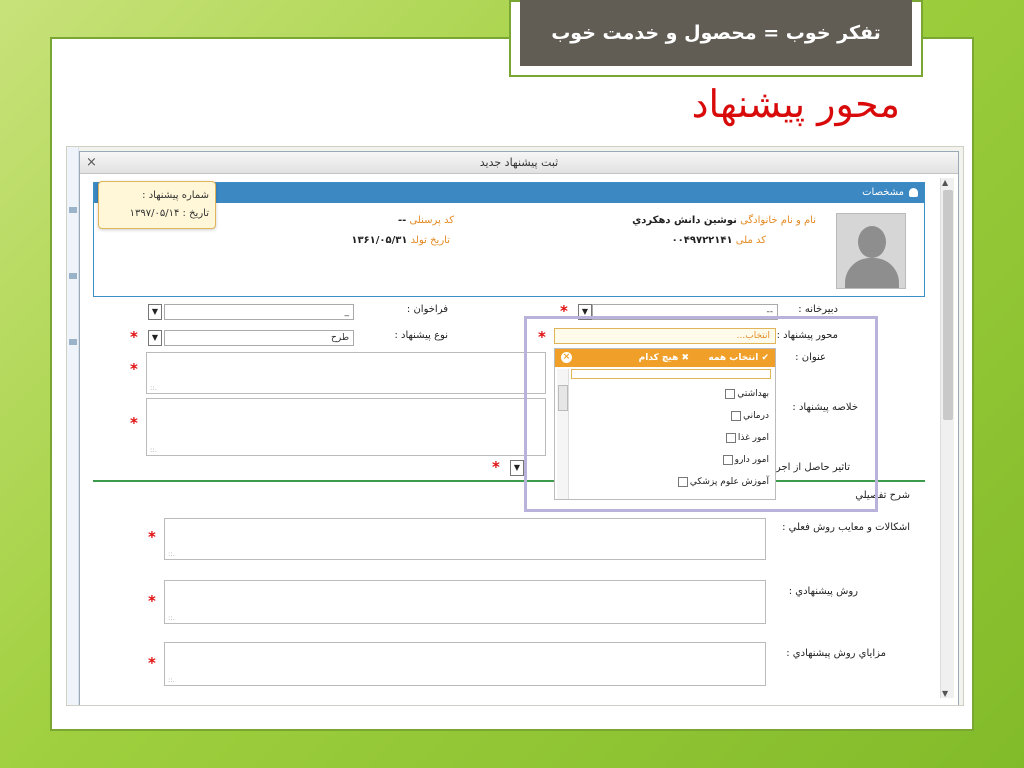 This screenshot has height=768, width=1024. What do you see at coordinates (882, 495) in the screenshot?
I see `details-section-title: شرح تفصيلي` at bounding box center [882, 495].